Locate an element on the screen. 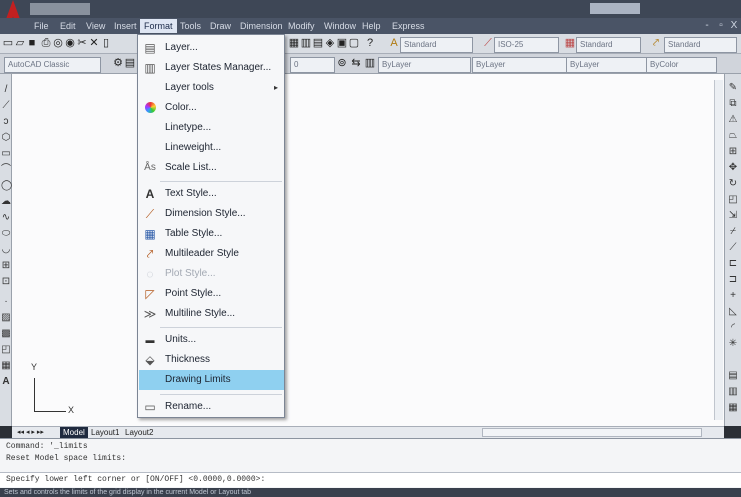 The height and width of the screenshot is (497, 741). ellipse-icon: ⬭ is located at coordinates (6, 234).